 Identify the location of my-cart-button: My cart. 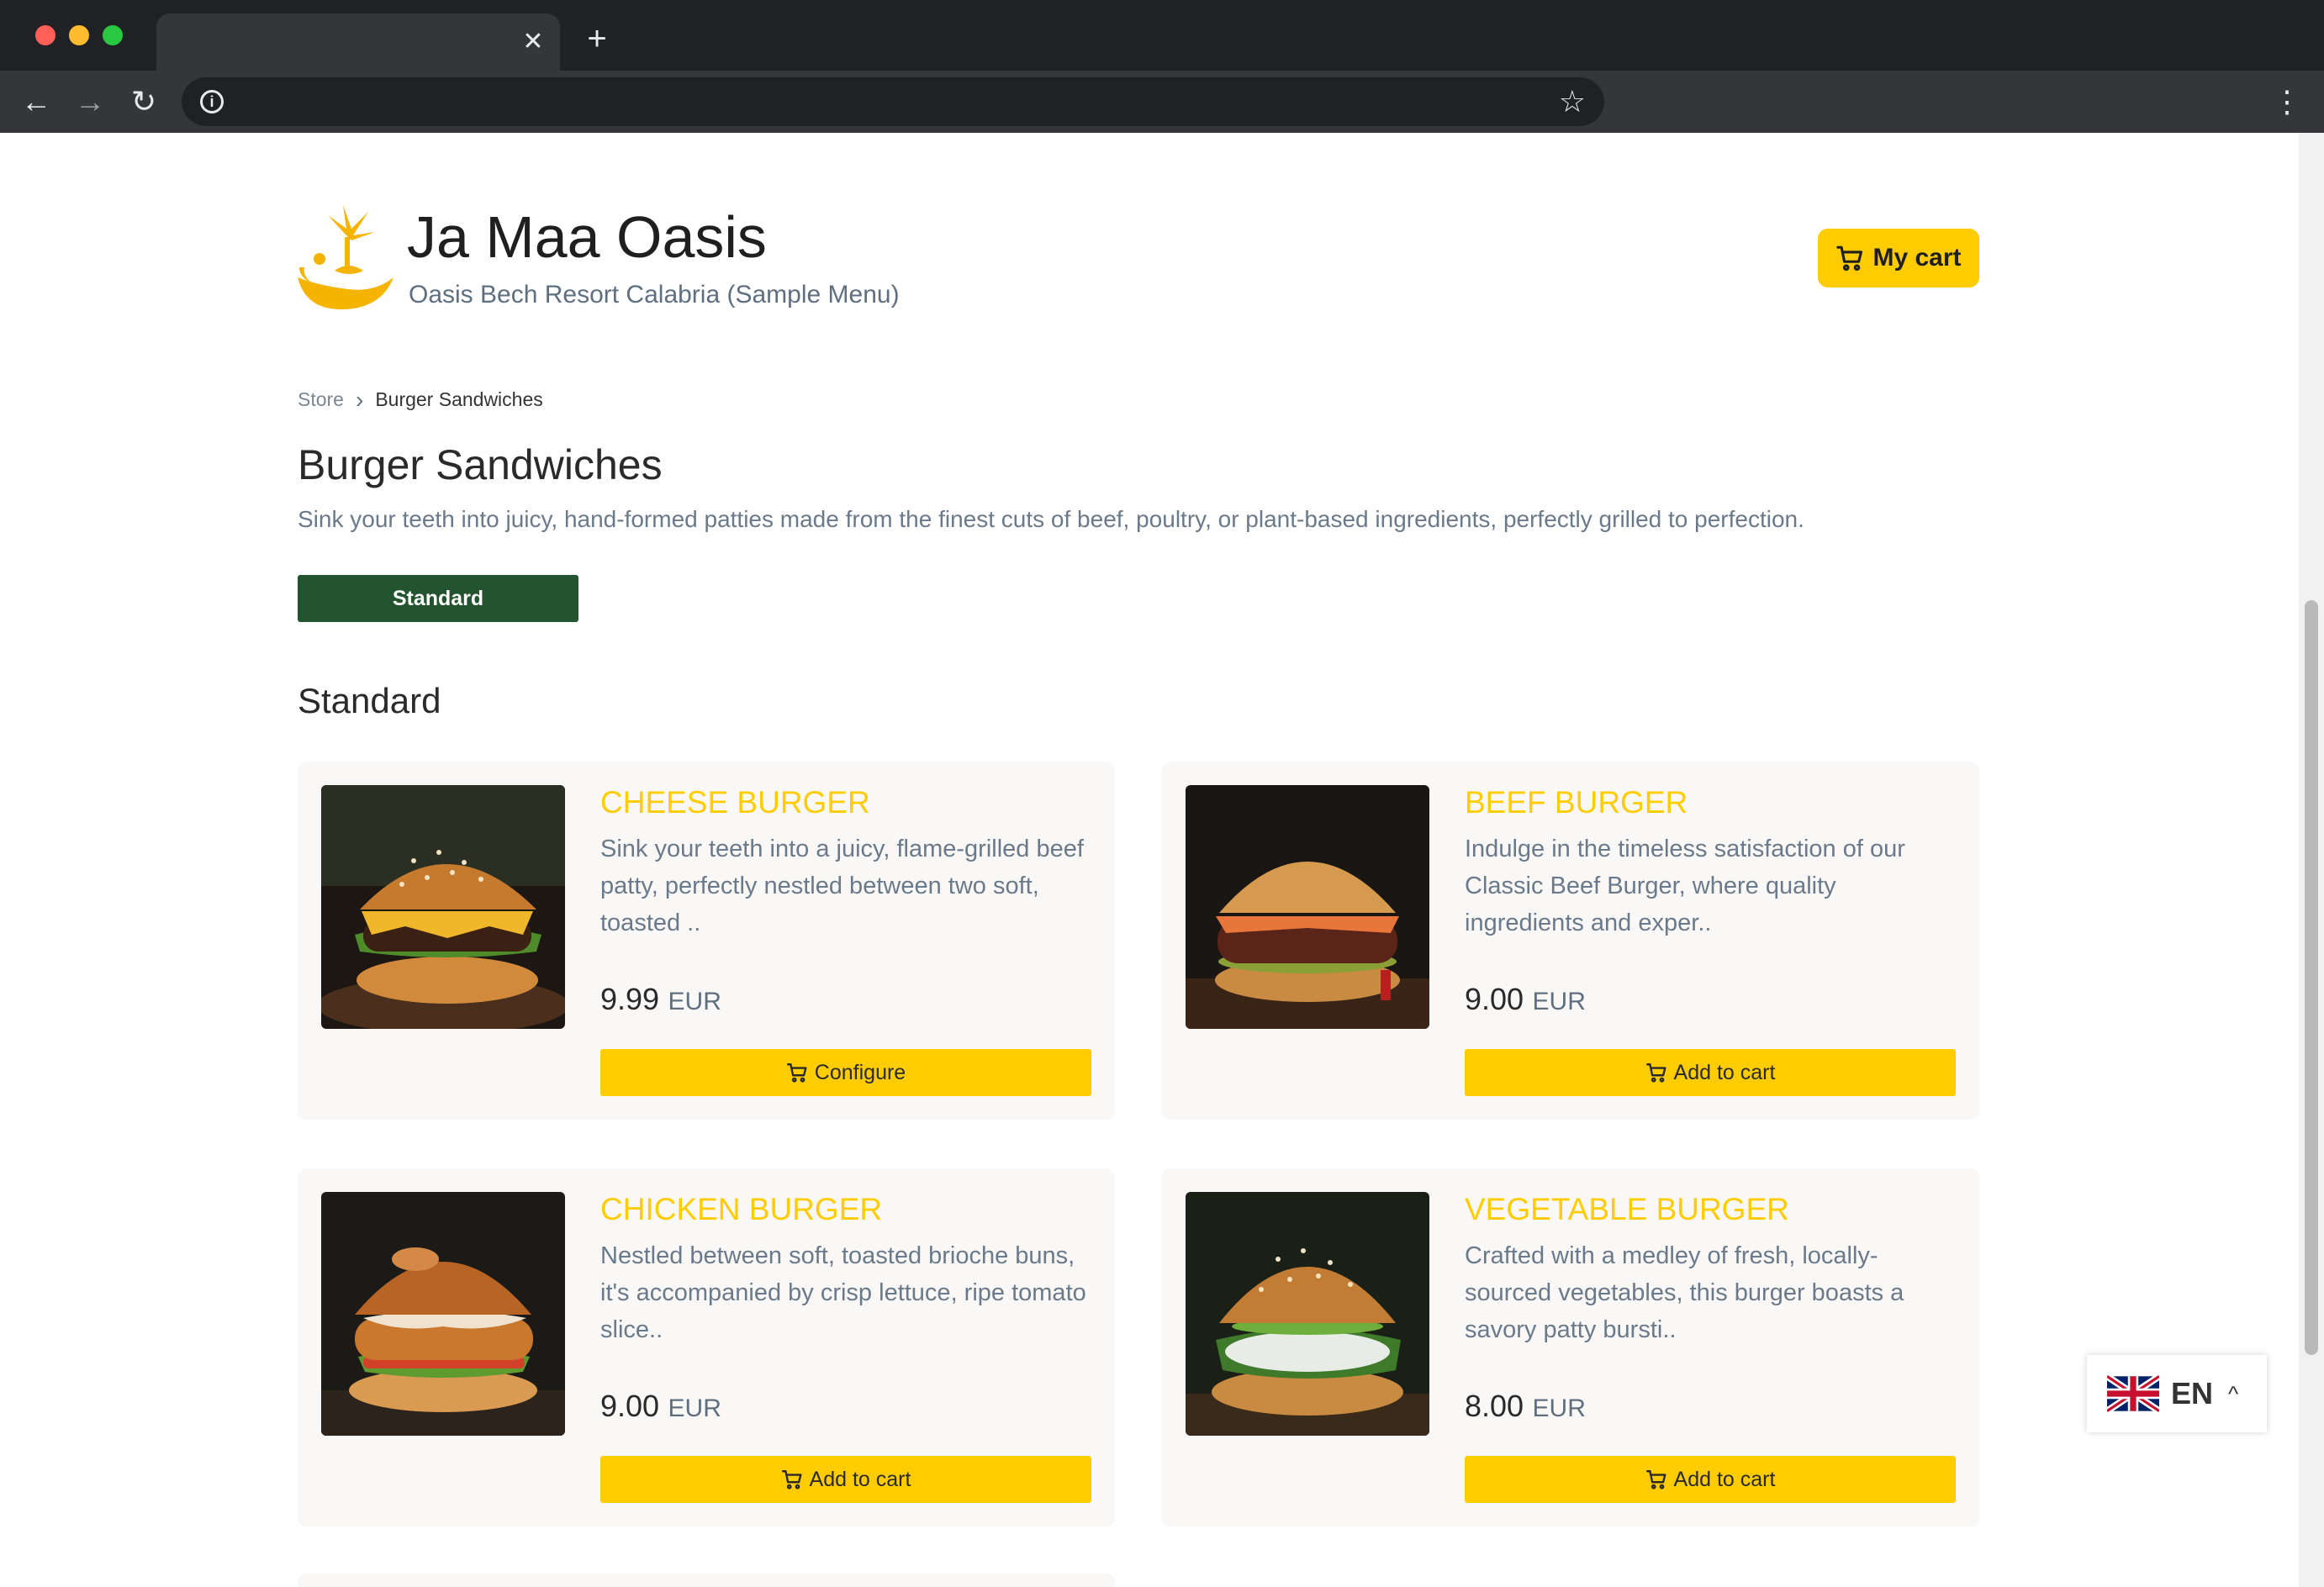
(1899, 258).